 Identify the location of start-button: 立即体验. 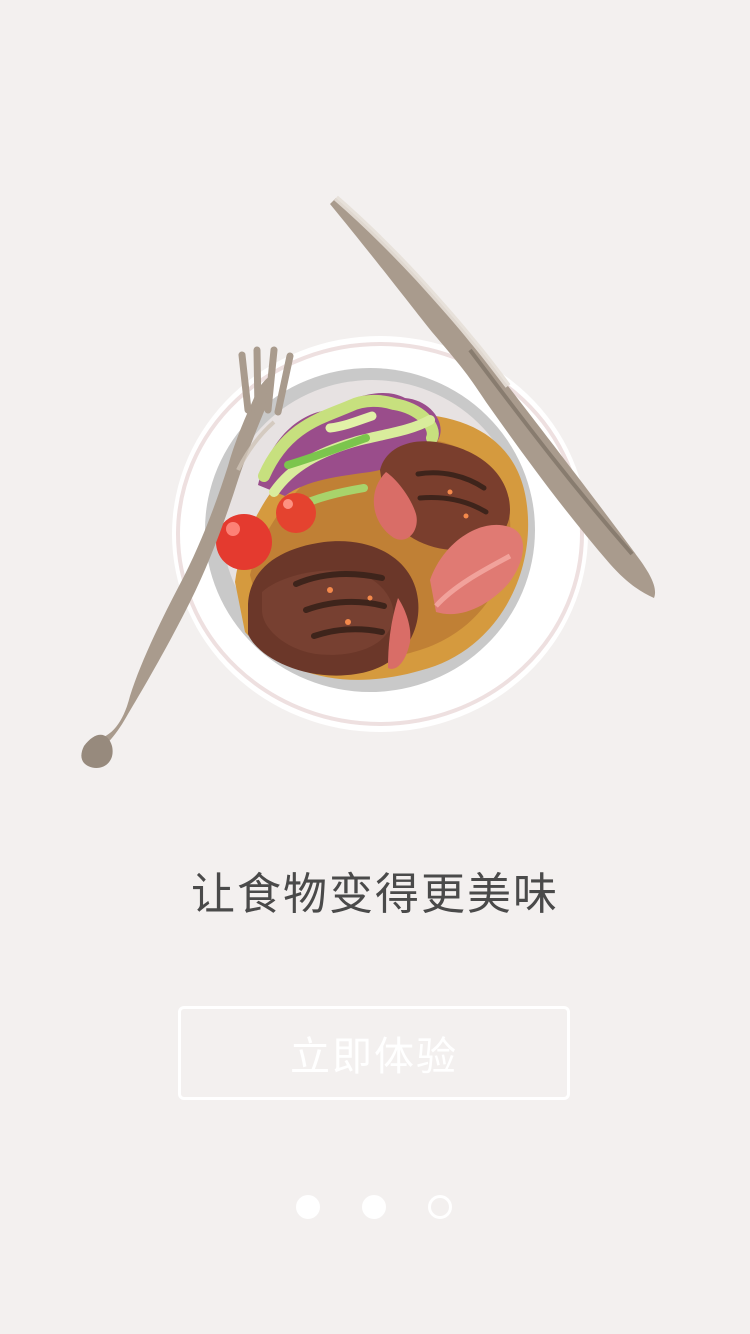
(374, 1053).